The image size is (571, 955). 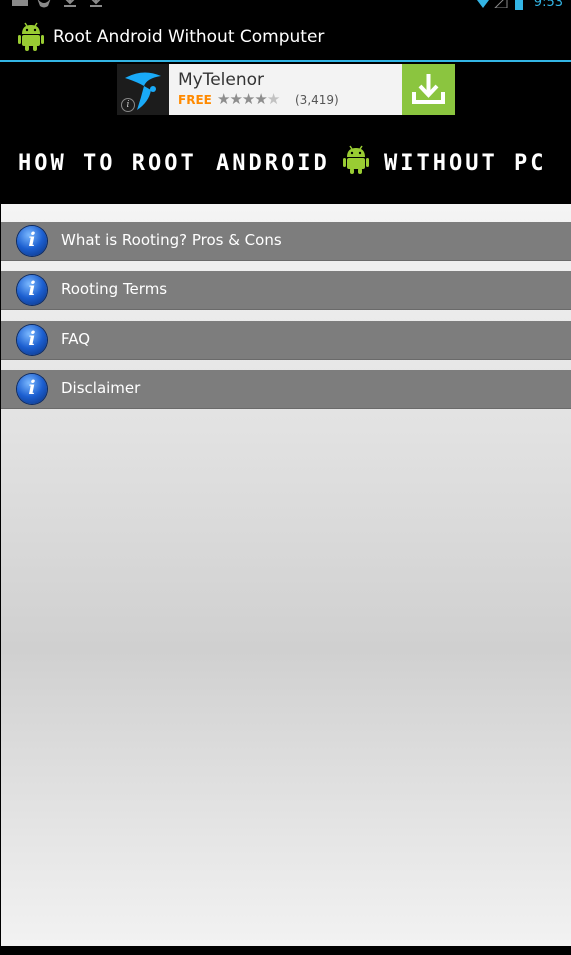 I want to click on menu-item-rooting-terms: i Rooting Terms, so click(x=286, y=290).